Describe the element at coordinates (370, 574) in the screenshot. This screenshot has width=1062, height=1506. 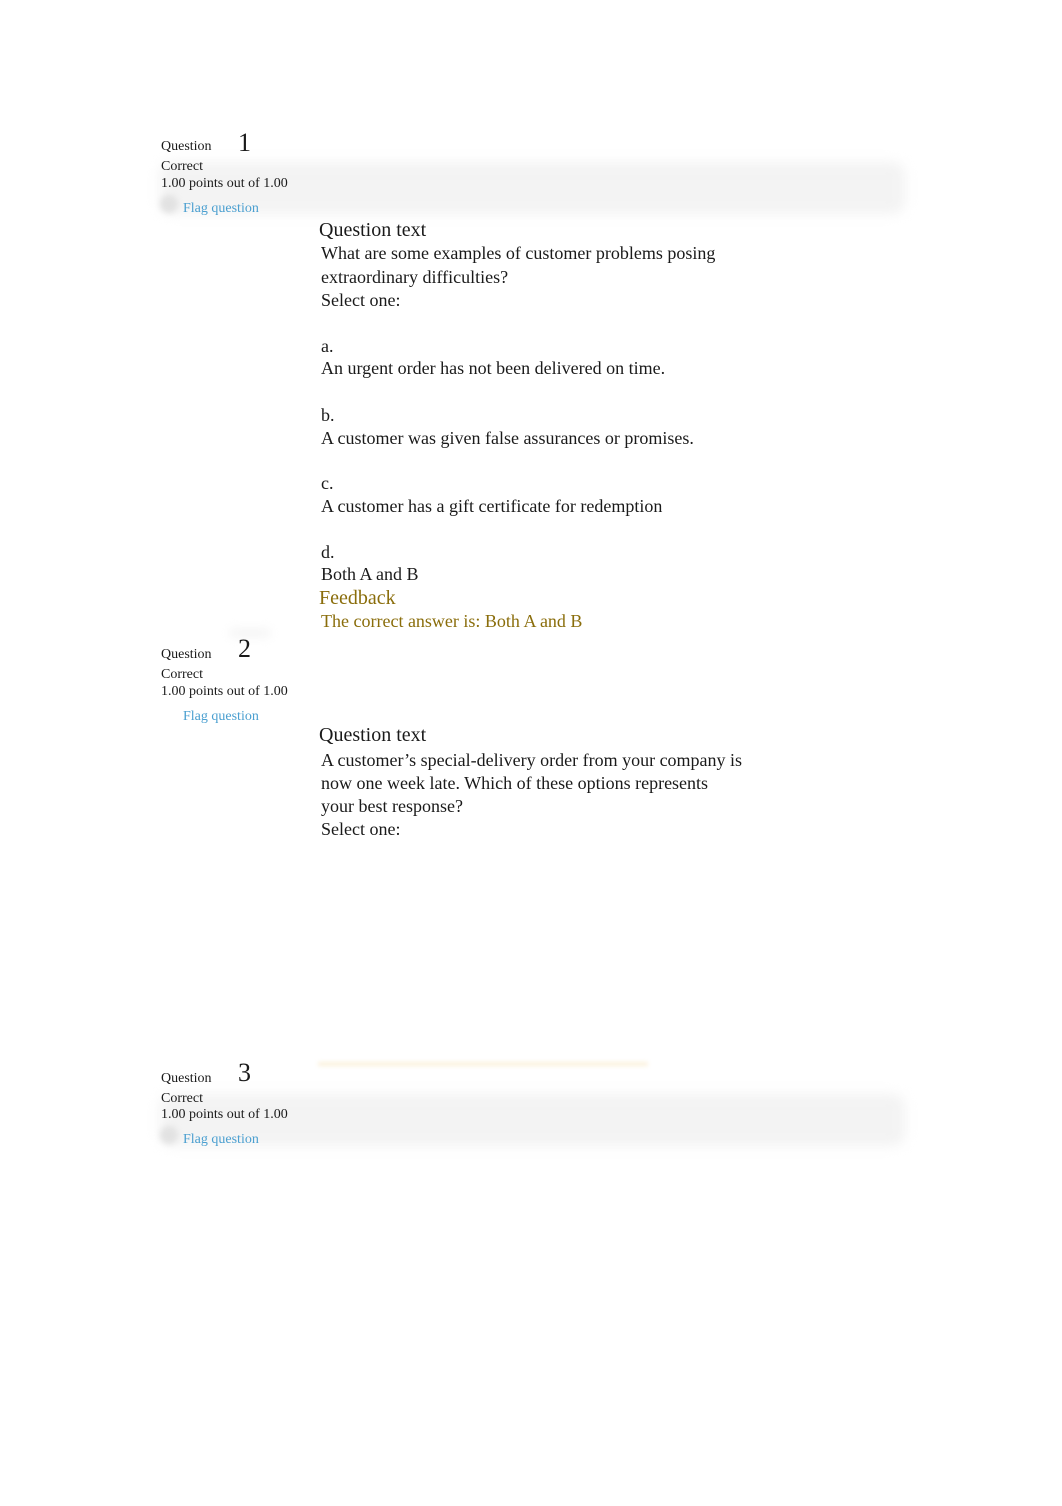
I see `option-text: Both A and B` at that location.